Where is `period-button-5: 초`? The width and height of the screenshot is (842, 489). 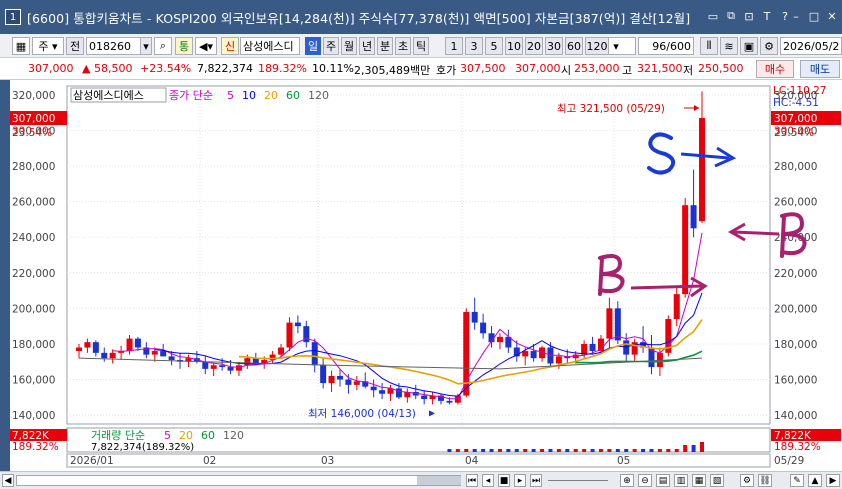
period-button-5: 초 is located at coordinates (403, 46).